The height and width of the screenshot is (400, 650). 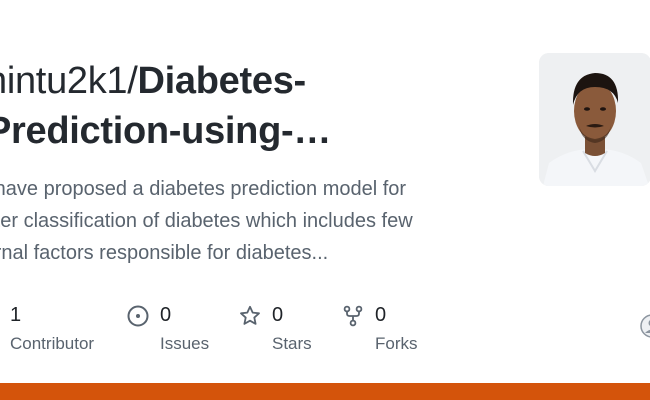 What do you see at coordinates (292, 343) in the screenshot?
I see `stars-label: Stars` at bounding box center [292, 343].